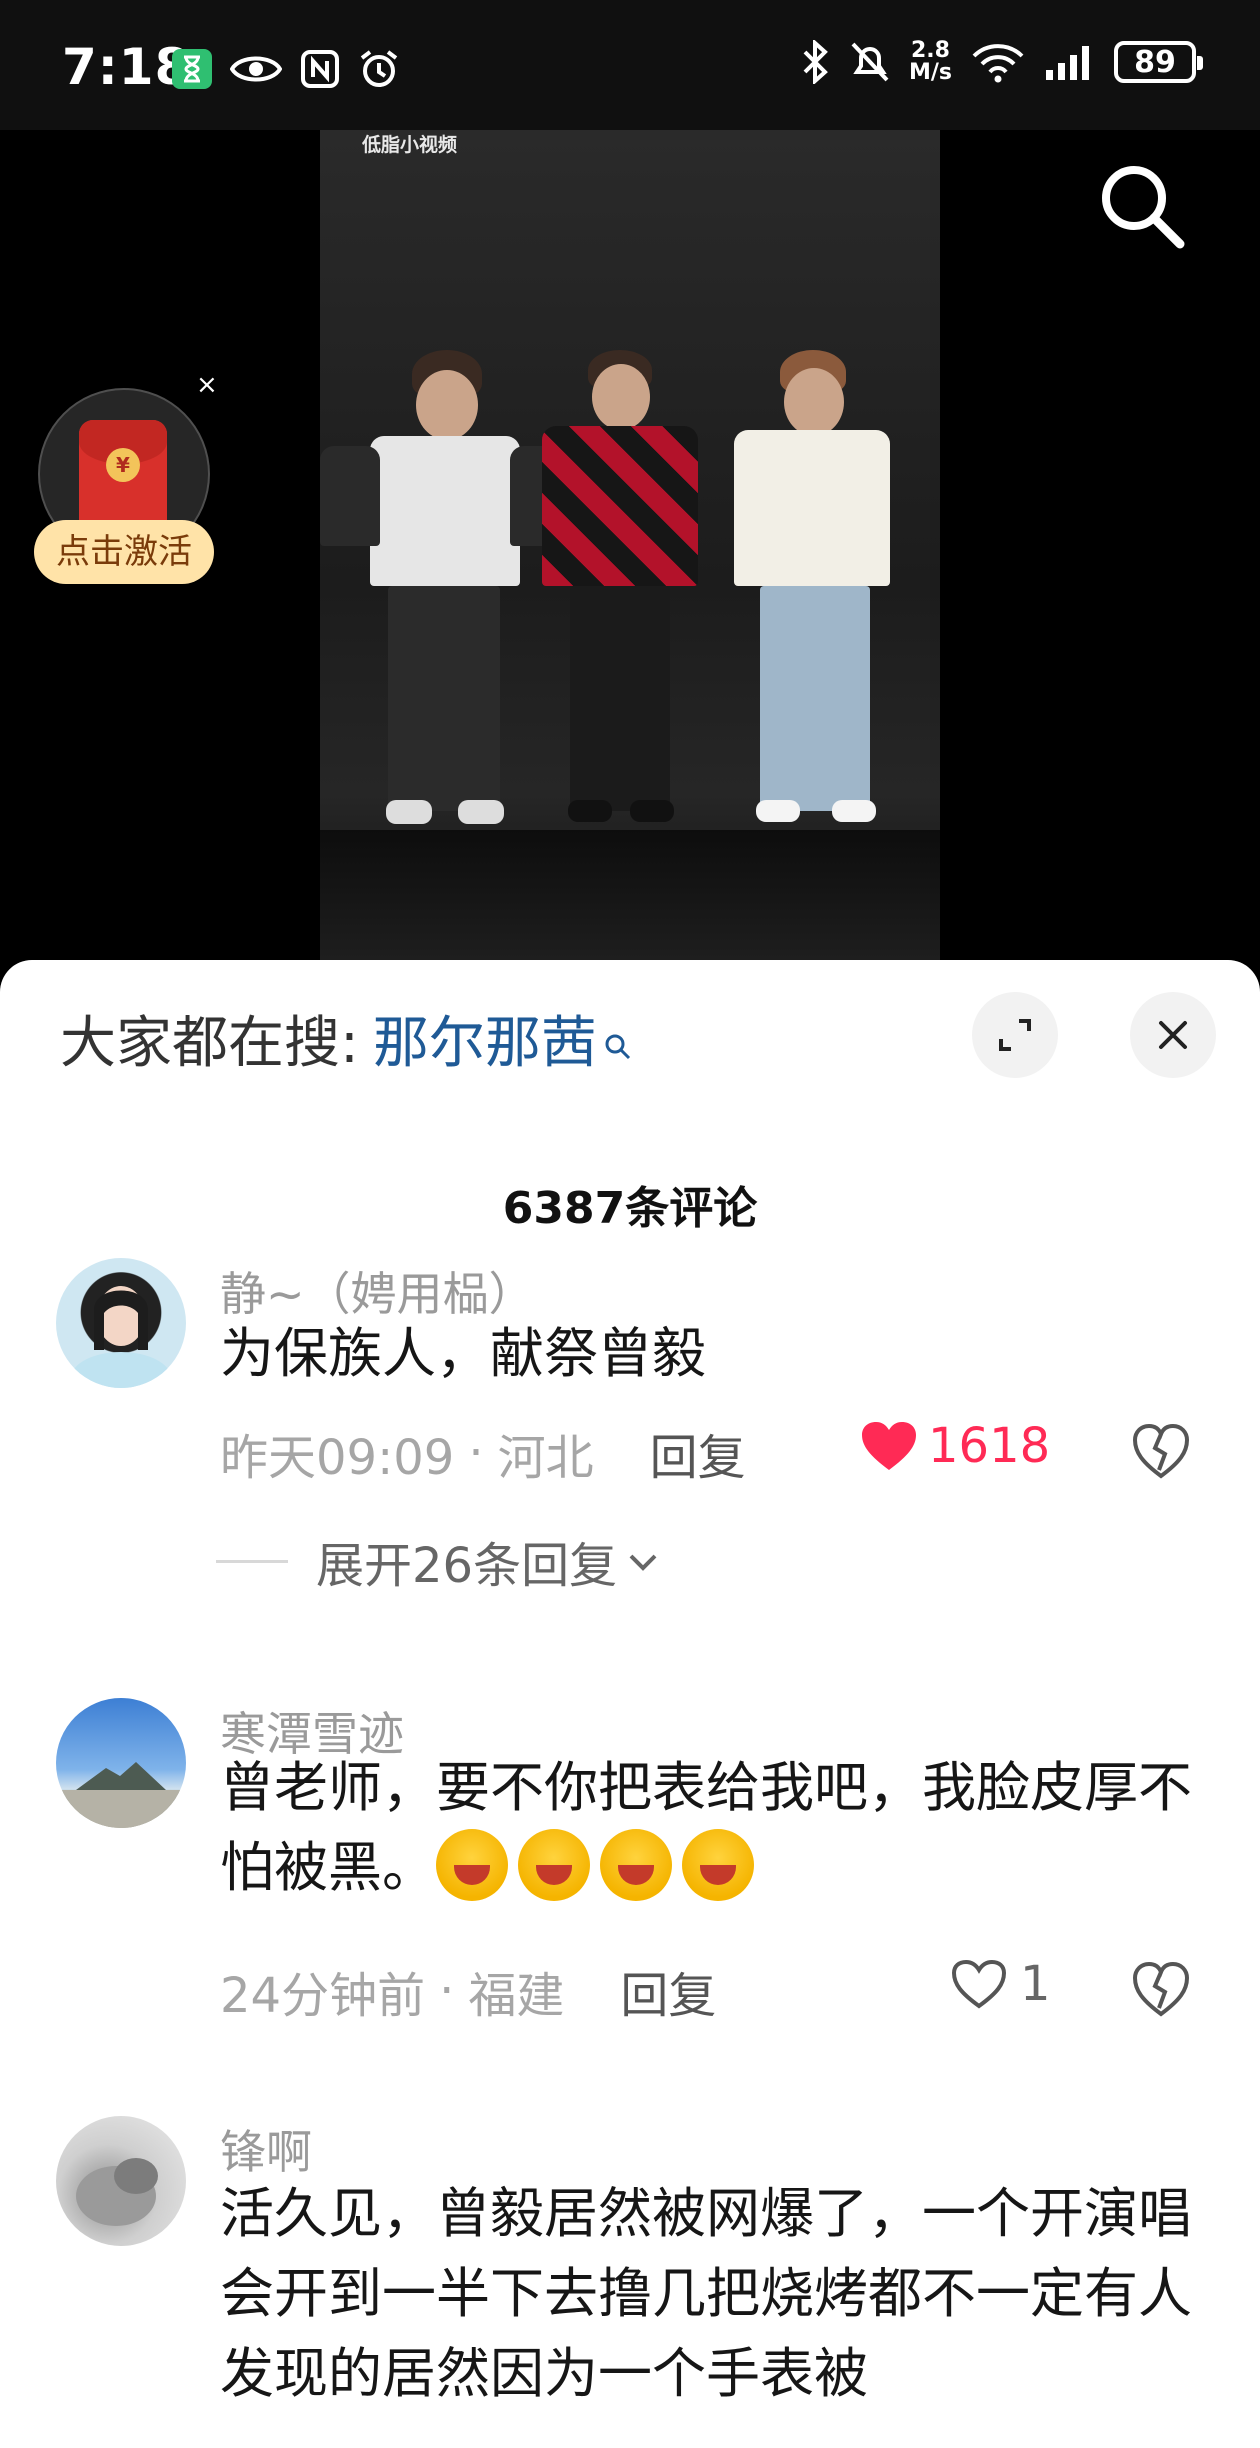 The image size is (1260, 2448). Describe the element at coordinates (266, 2149) in the screenshot. I see `comment-username: 锋啊` at that location.